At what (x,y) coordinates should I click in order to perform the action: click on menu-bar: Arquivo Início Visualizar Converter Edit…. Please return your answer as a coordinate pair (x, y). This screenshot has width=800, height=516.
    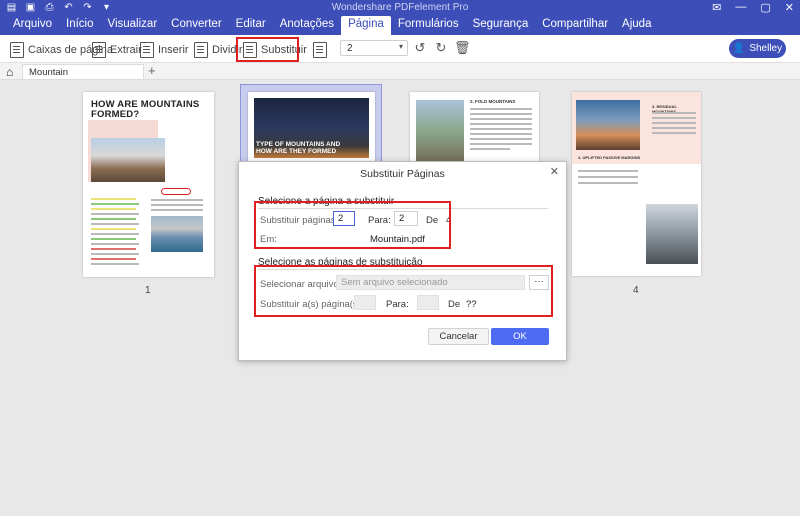
    Looking at the image, I should click on (400, 25).